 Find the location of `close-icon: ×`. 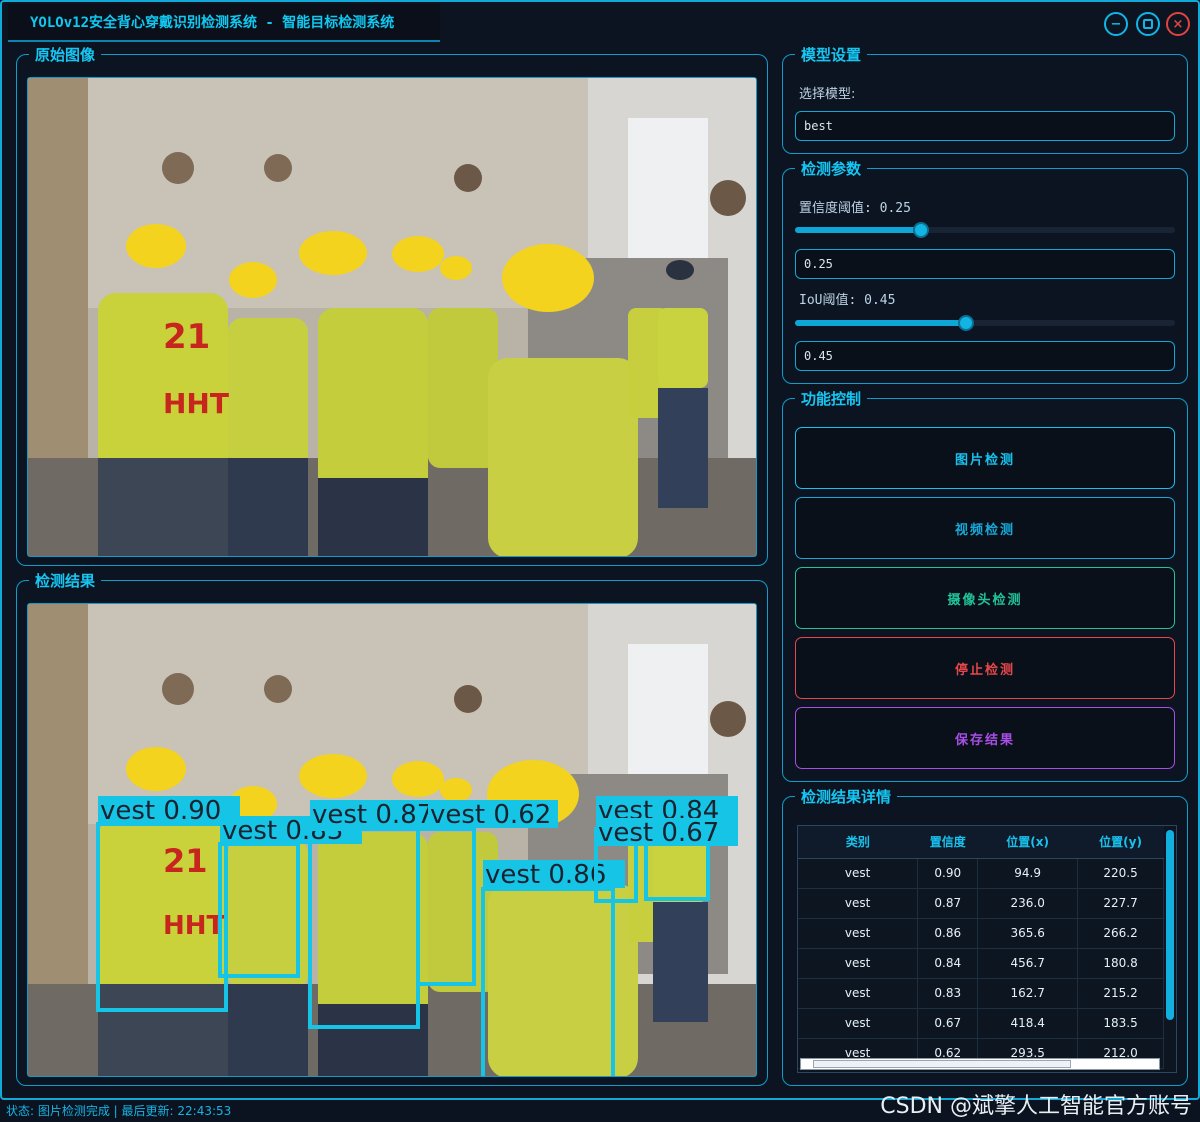

close-icon: × is located at coordinates (1178, 24).